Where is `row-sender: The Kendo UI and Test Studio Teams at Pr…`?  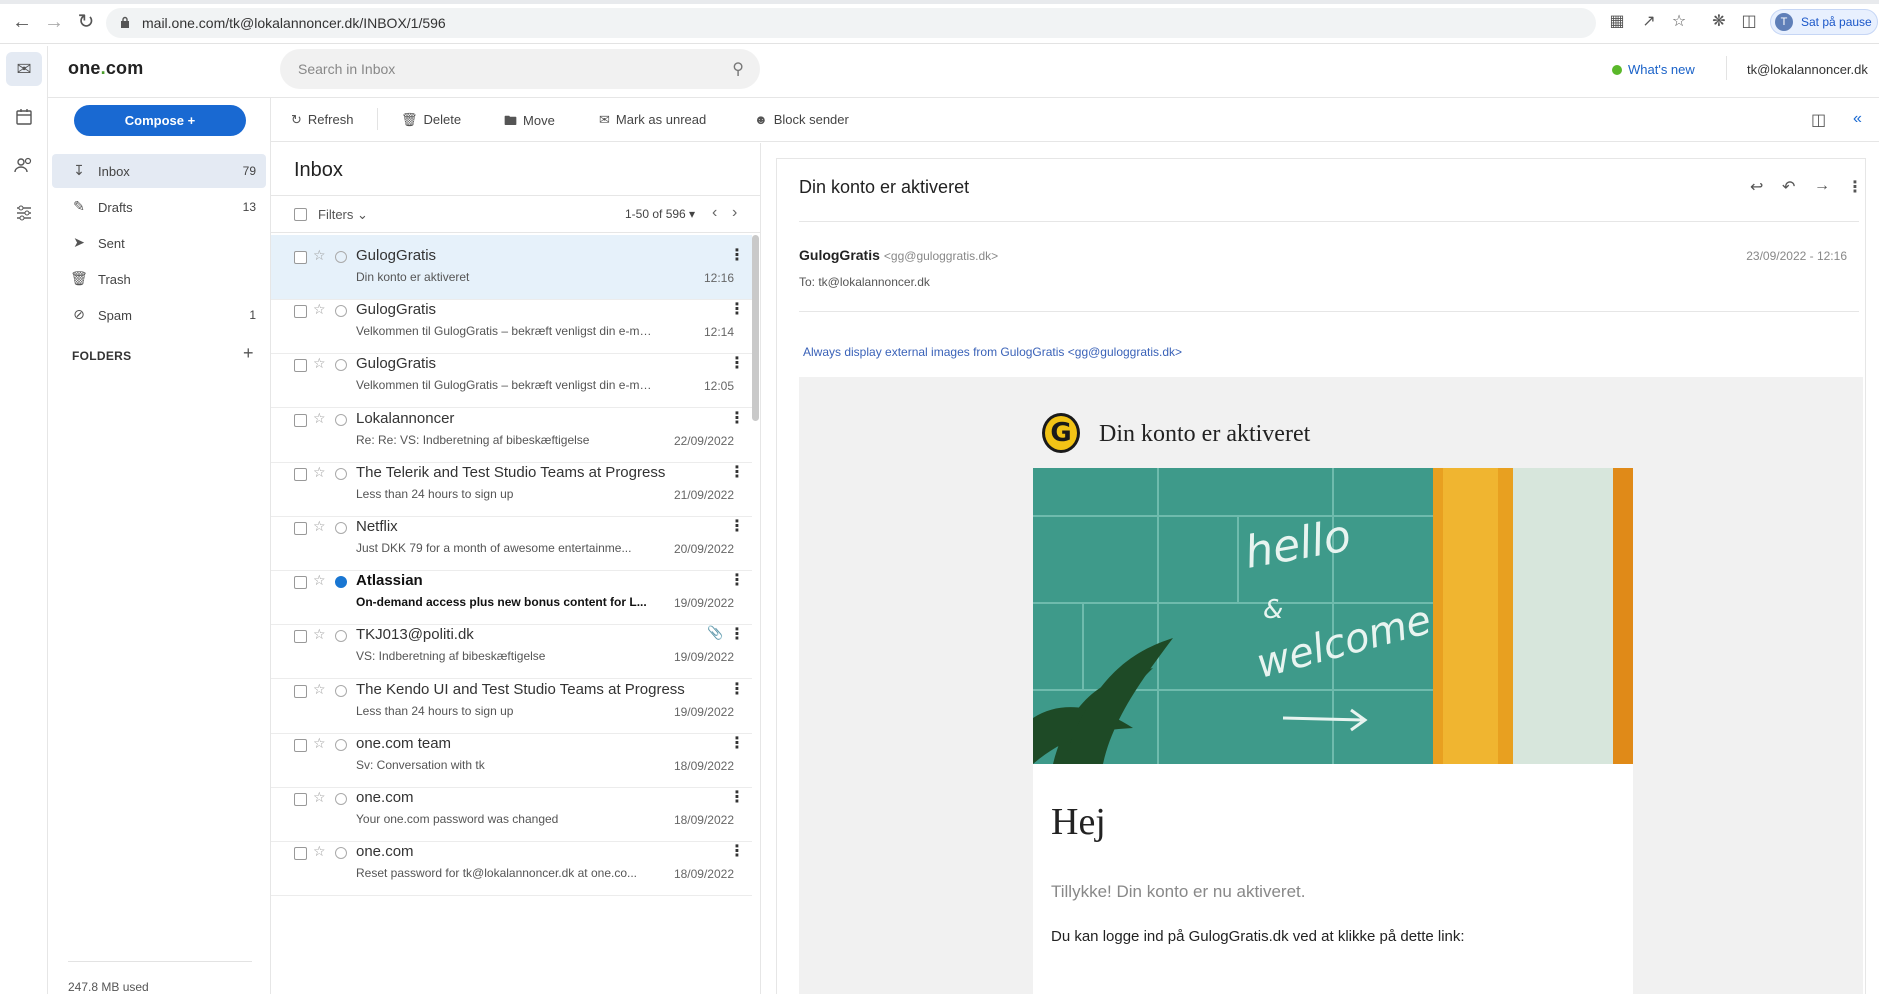
row-sender: The Kendo UI and Test Studio Teams at Pr… is located at coordinates (520, 689).